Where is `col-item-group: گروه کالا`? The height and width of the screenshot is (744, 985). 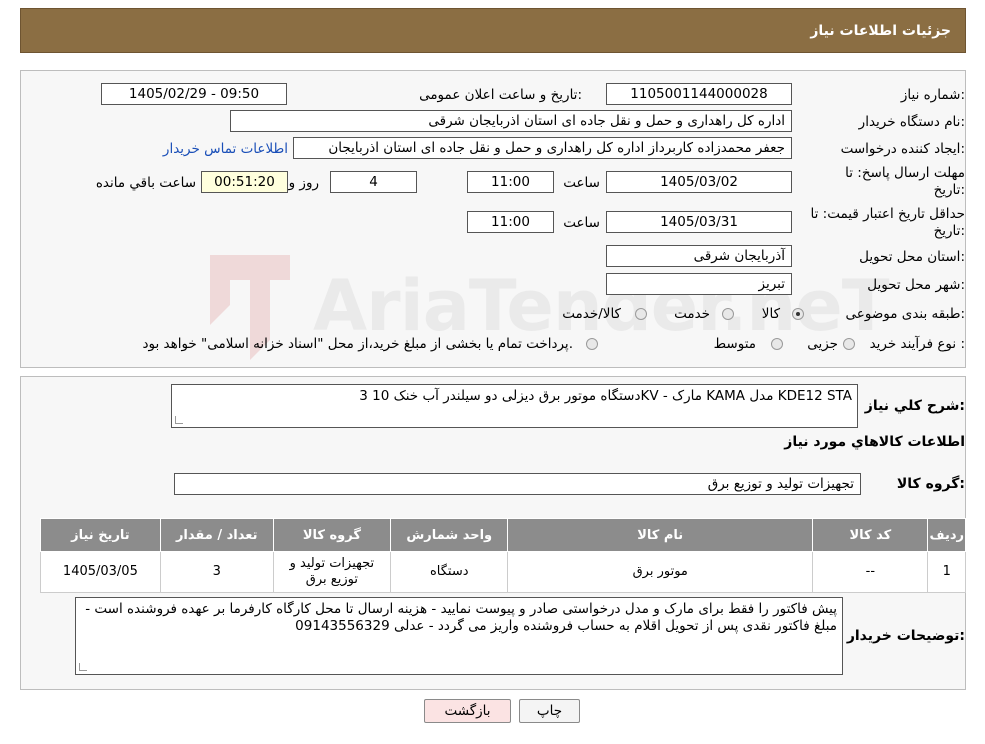 col-item-group: گروه کالا is located at coordinates (332, 535).